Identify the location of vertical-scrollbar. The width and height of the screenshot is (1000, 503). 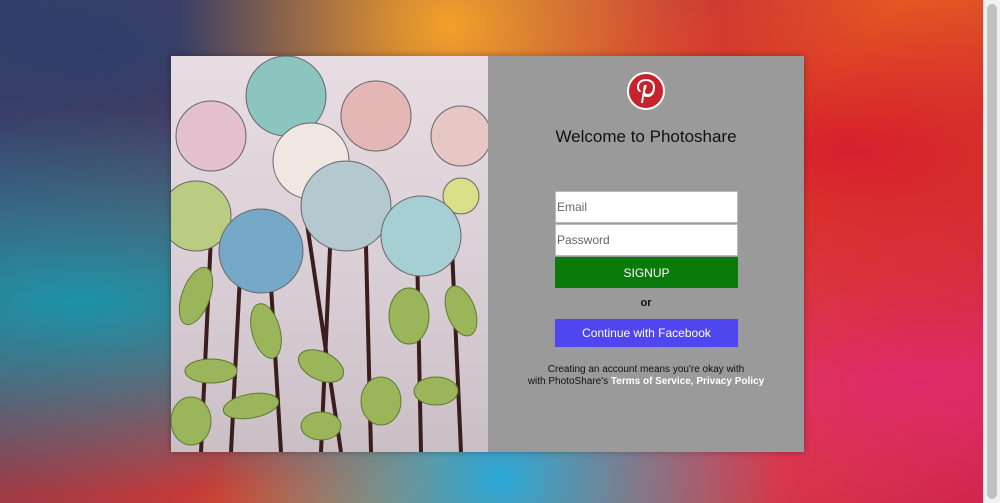
(991, 251).